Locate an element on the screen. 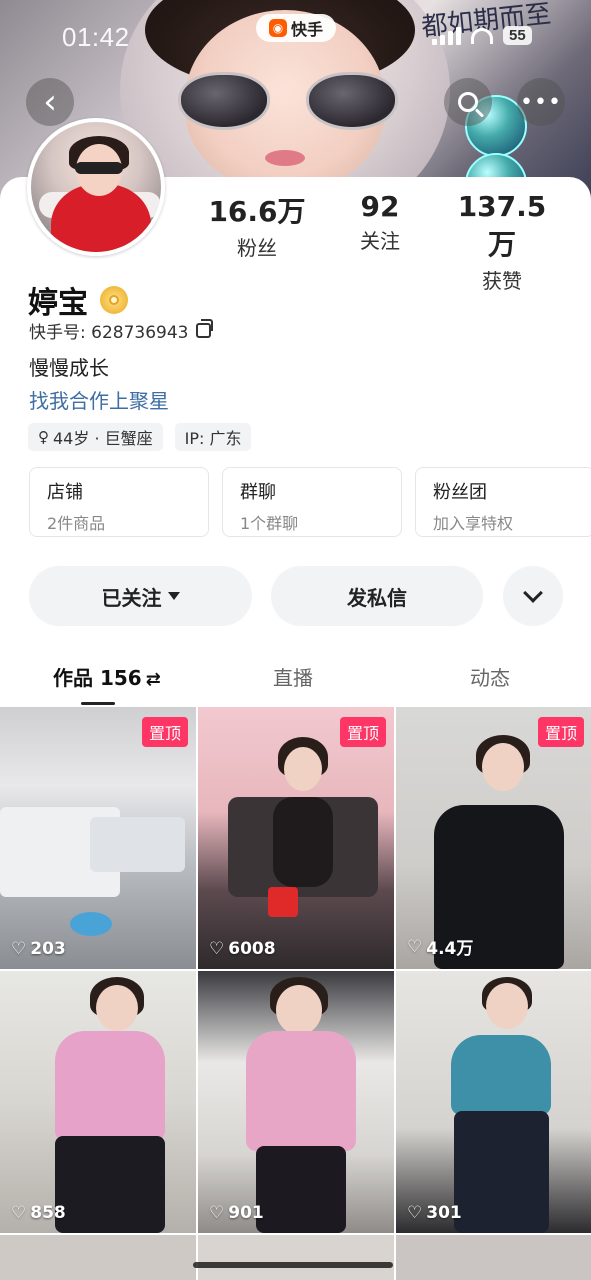 The image size is (591, 1280). status-indicators: 55 is located at coordinates (482, 35).